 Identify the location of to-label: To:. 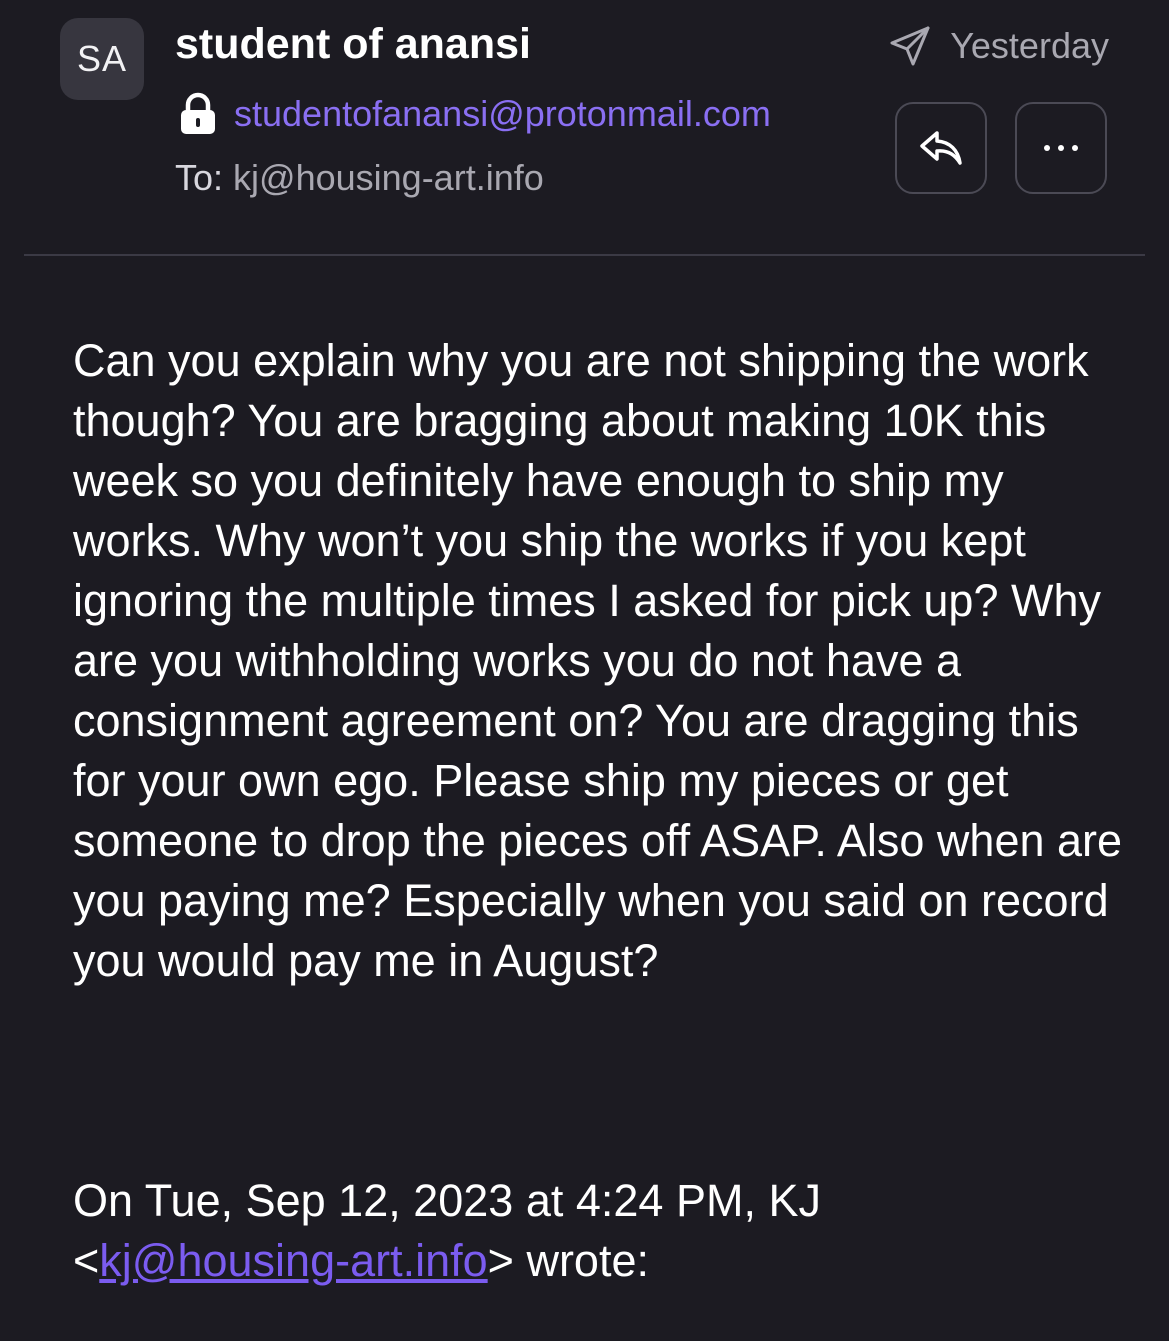
(199, 177).